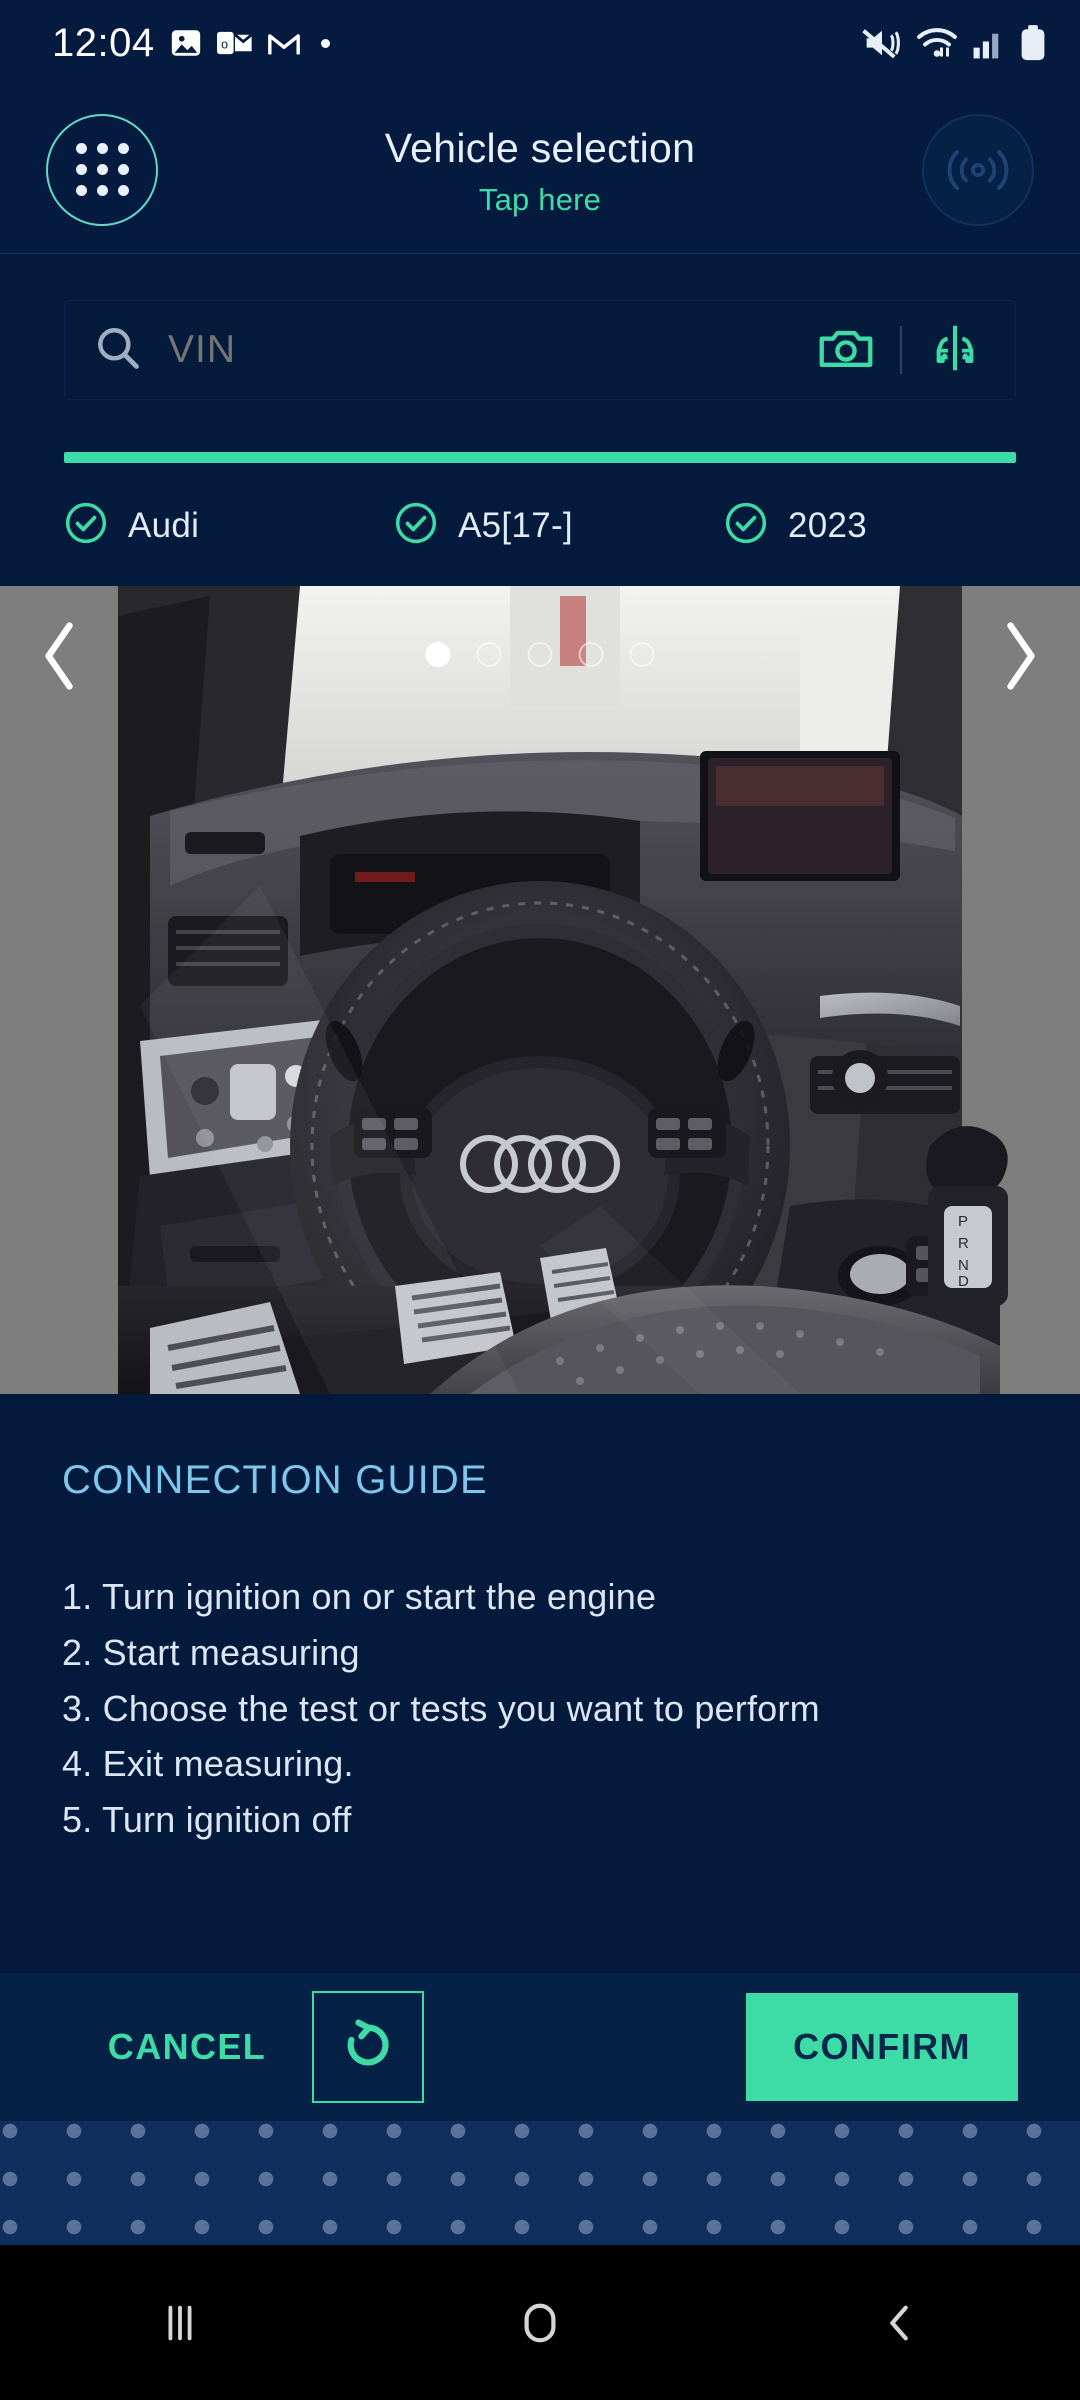  I want to click on selection-chip-year: 2023, so click(795, 525).